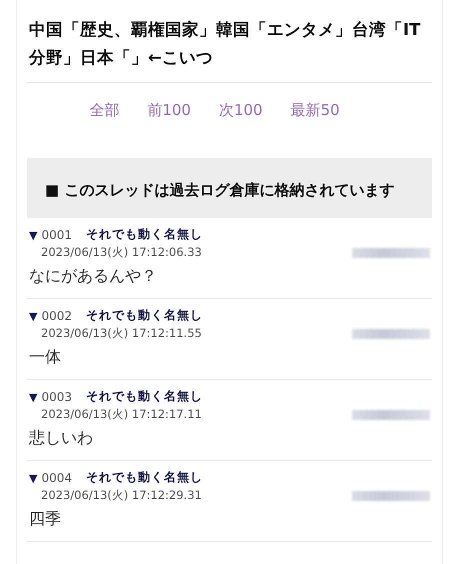 This screenshot has width=451, height=564. I want to click on post-number: ▼ 0004, so click(50, 477).